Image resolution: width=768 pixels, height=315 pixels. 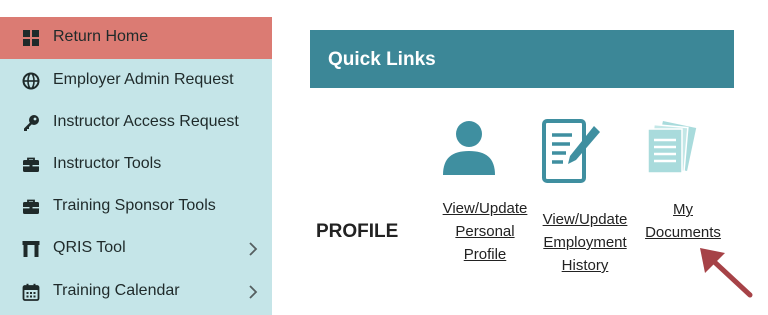 I want to click on sidebar-item-label: QRIS Tool, so click(x=89, y=247).